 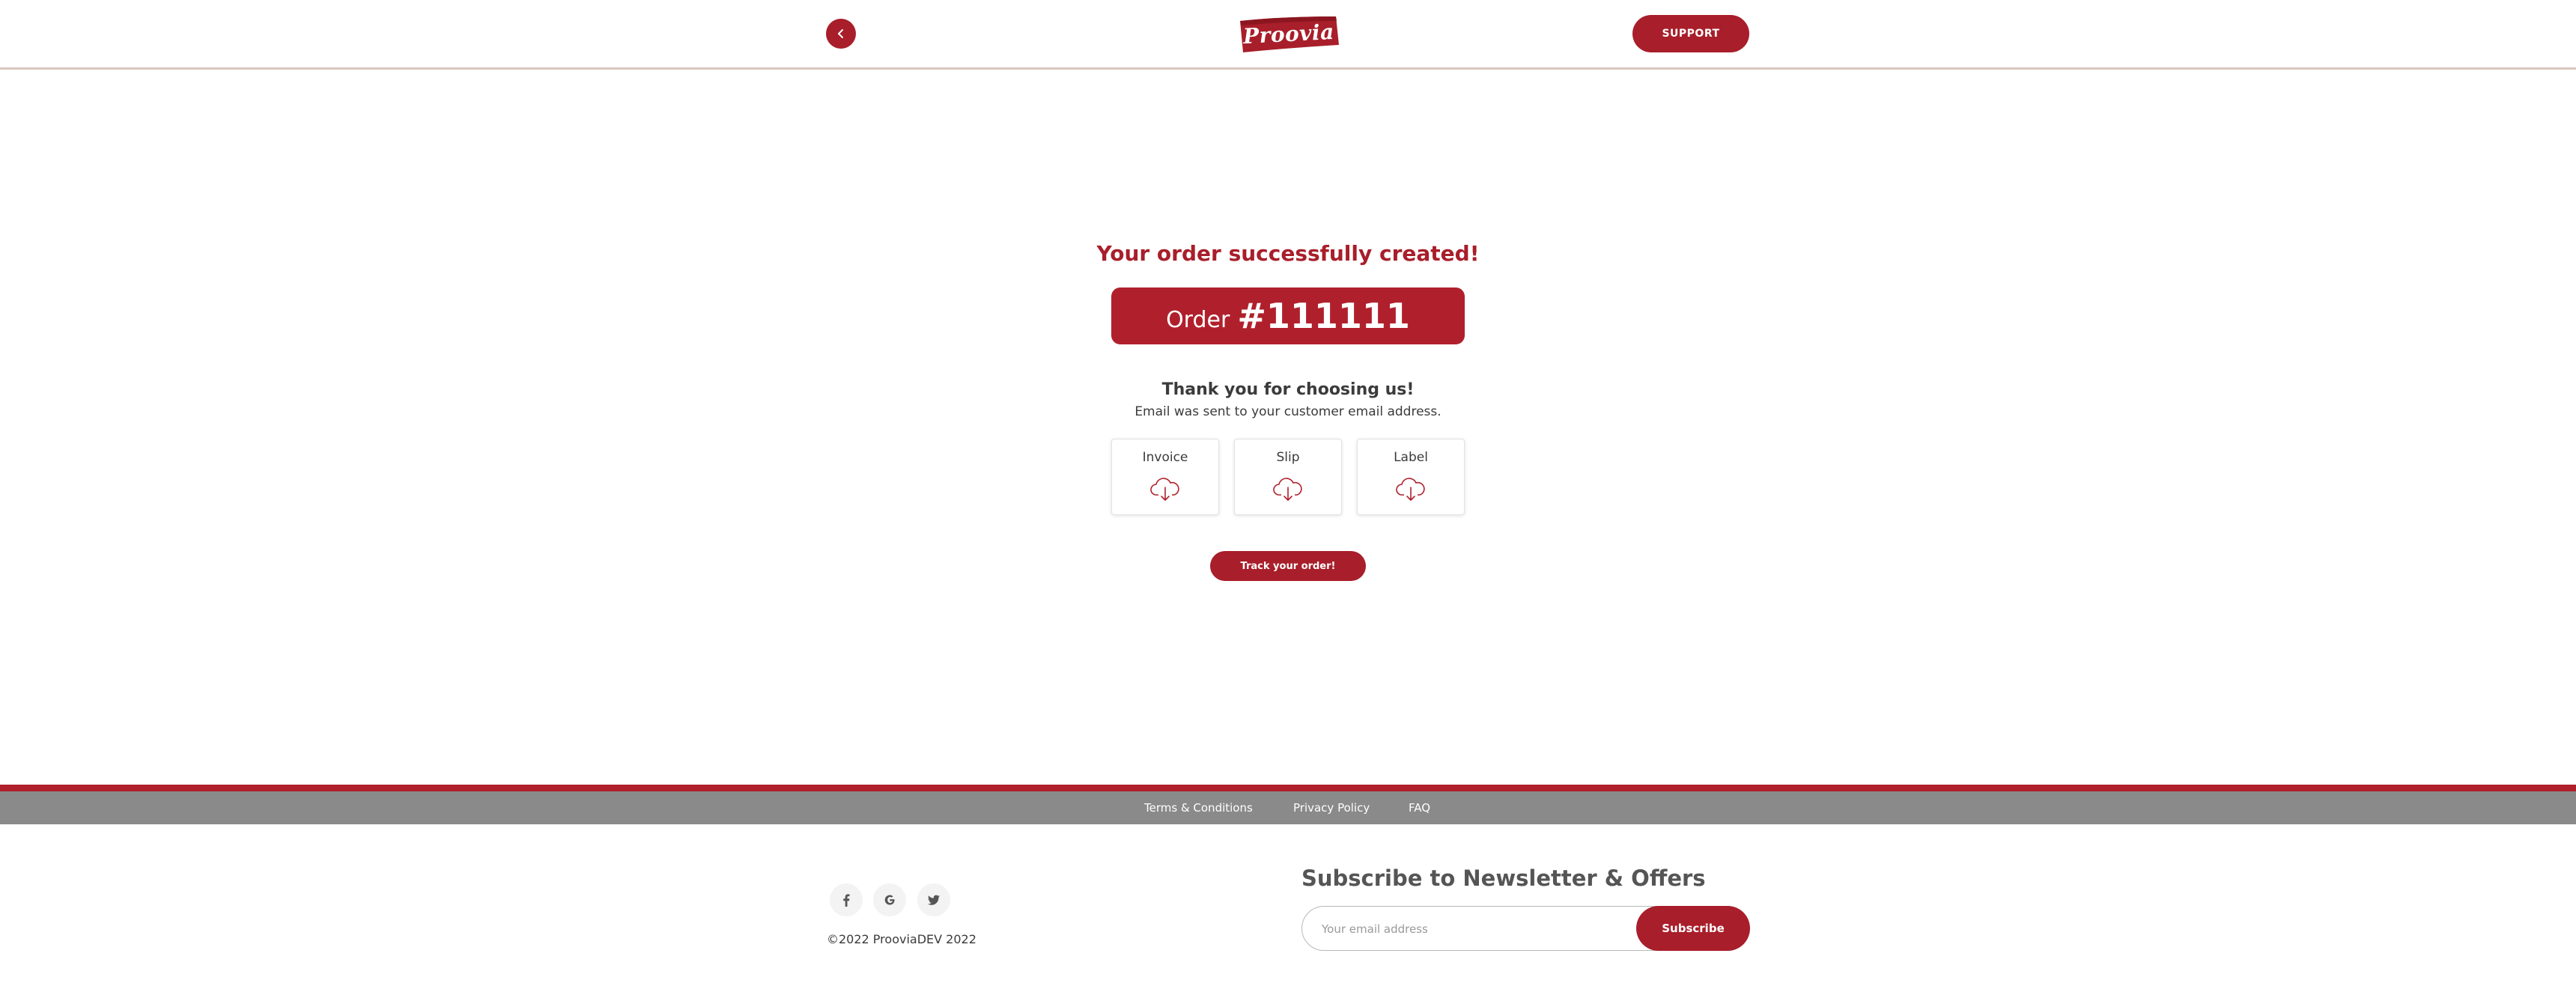 I want to click on thank-you-message: Thank you for choosing us!, so click(x=1288, y=389).